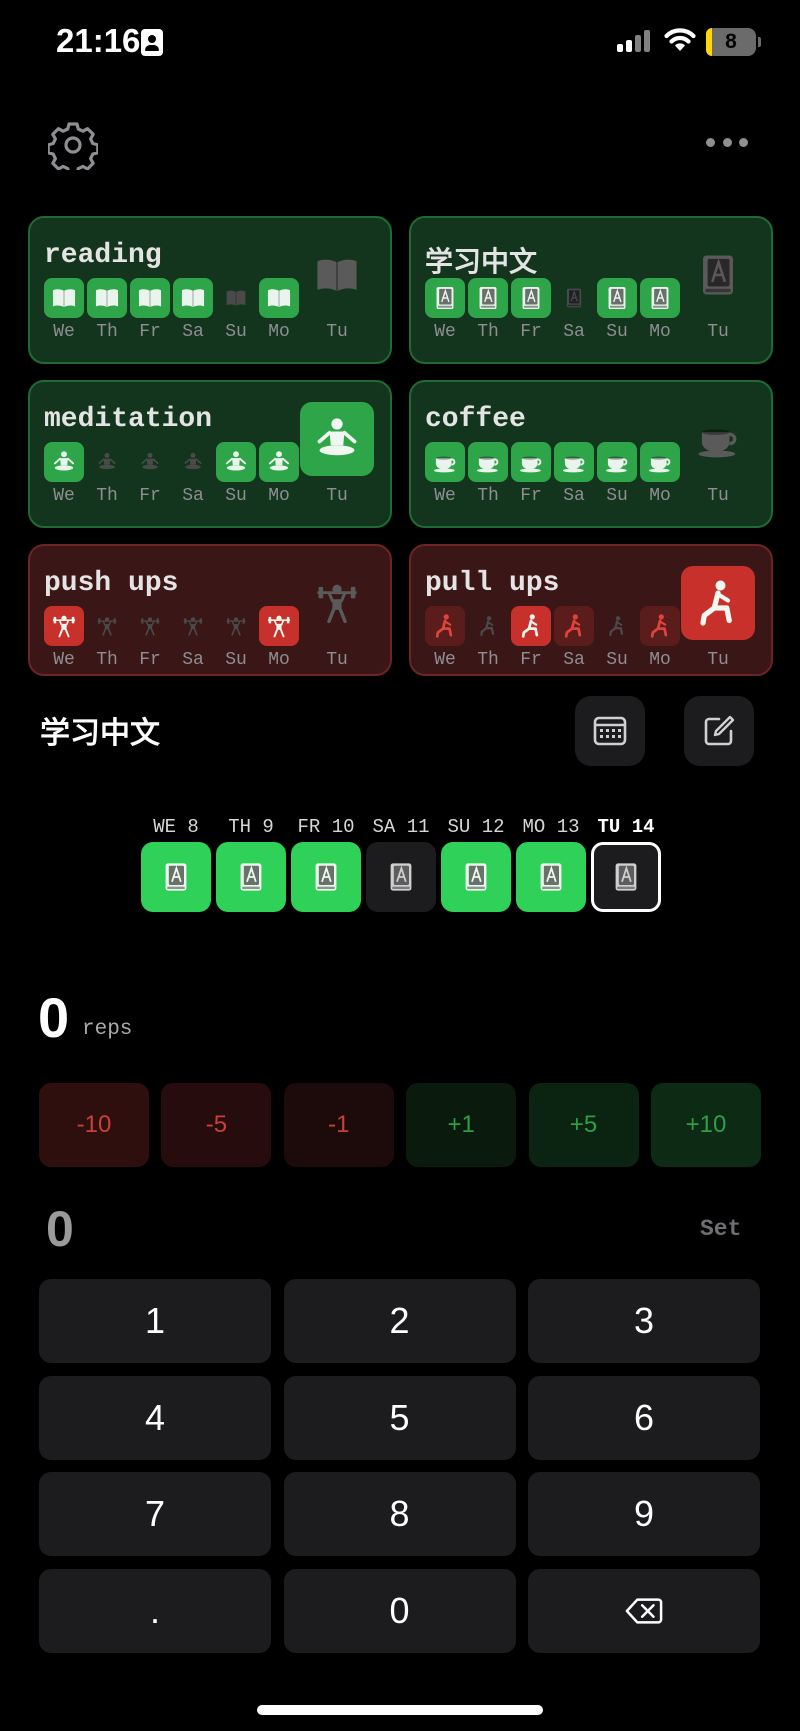 This screenshot has width=800, height=1731. What do you see at coordinates (155, 1610) in the screenshot?
I see `keypad-key: .` at bounding box center [155, 1610].